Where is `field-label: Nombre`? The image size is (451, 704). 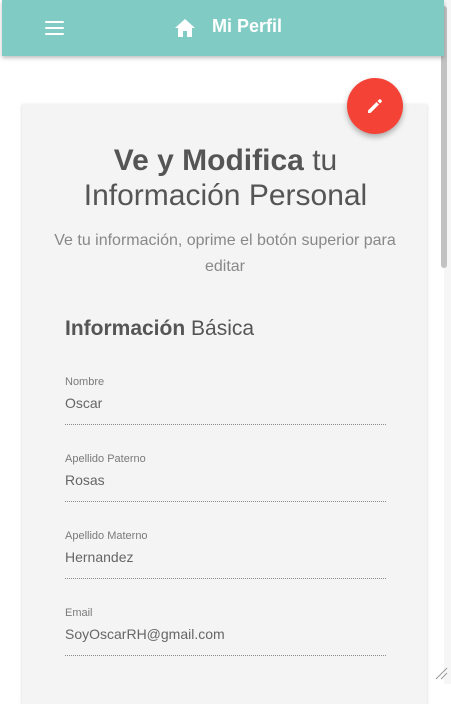
field-label: Nombre is located at coordinates (85, 382).